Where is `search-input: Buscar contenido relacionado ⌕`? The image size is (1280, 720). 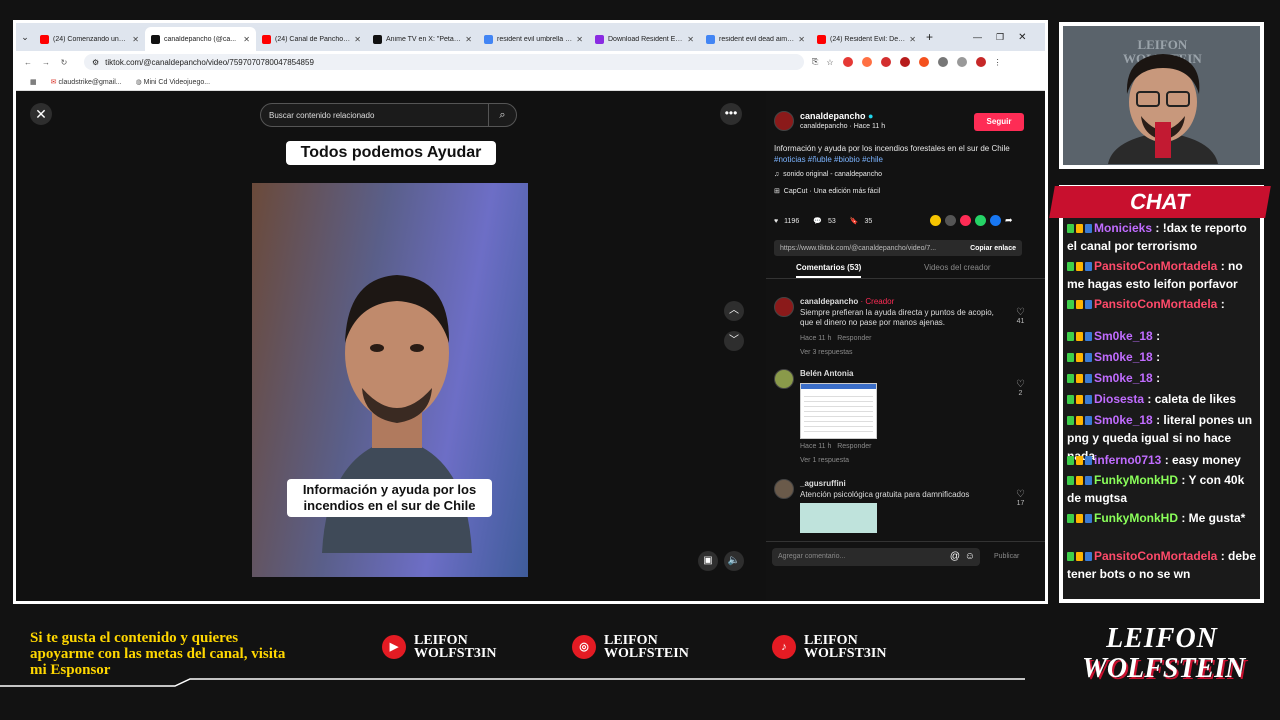
search-input: Buscar contenido relacionado ⌕ is located at coordinates (388, 115).